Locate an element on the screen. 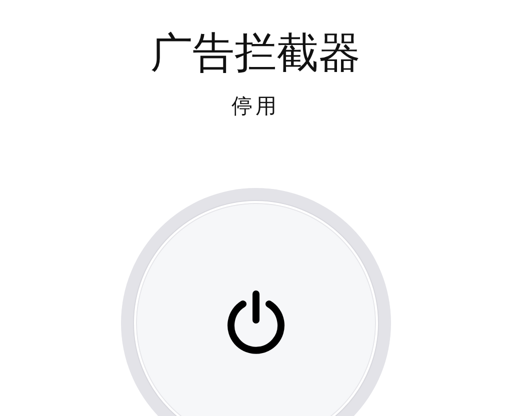 The height and width of the screenshot is (416, 511). app-title: 广告拦截器 is located at coordinates (255, 53).